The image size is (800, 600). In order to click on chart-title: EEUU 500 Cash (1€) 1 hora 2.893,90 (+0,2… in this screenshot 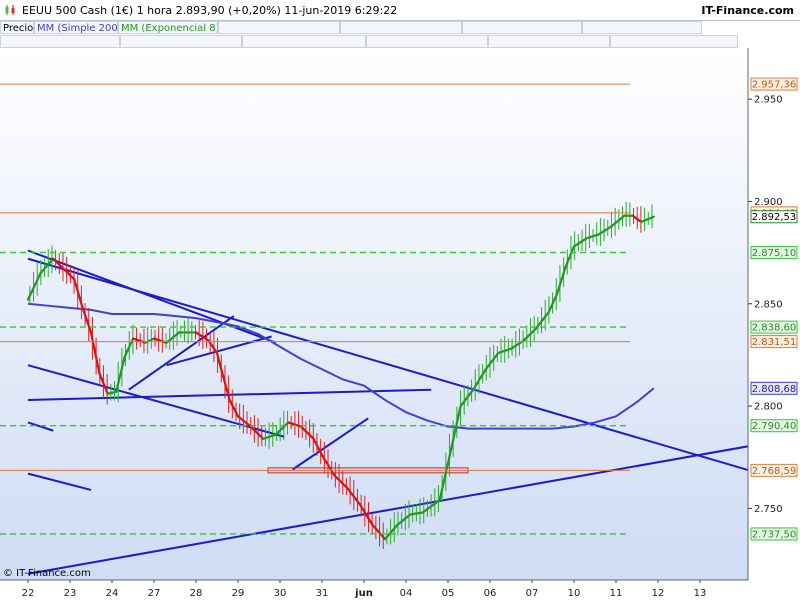, I will do `click(210, 10)`.